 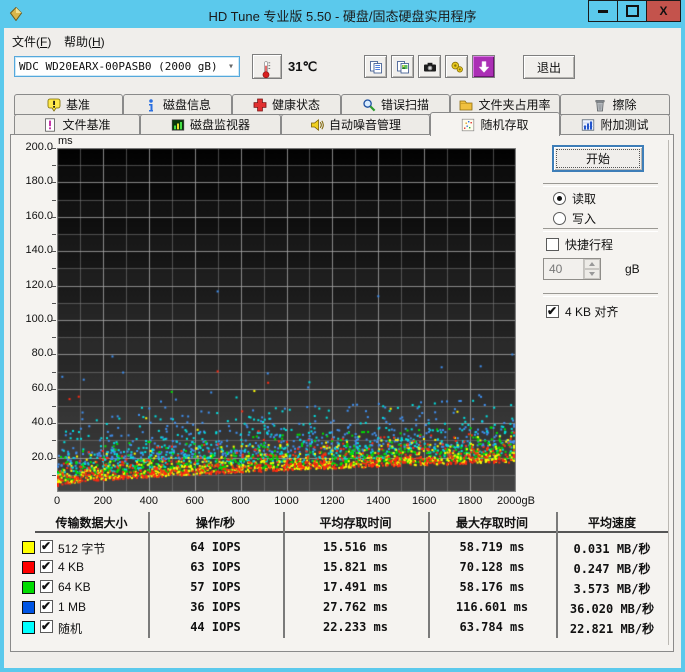 What do you see at coordinates (54, 105) in the screenshot?
I see `exclamation-icon` at bounding box center [54, 105].